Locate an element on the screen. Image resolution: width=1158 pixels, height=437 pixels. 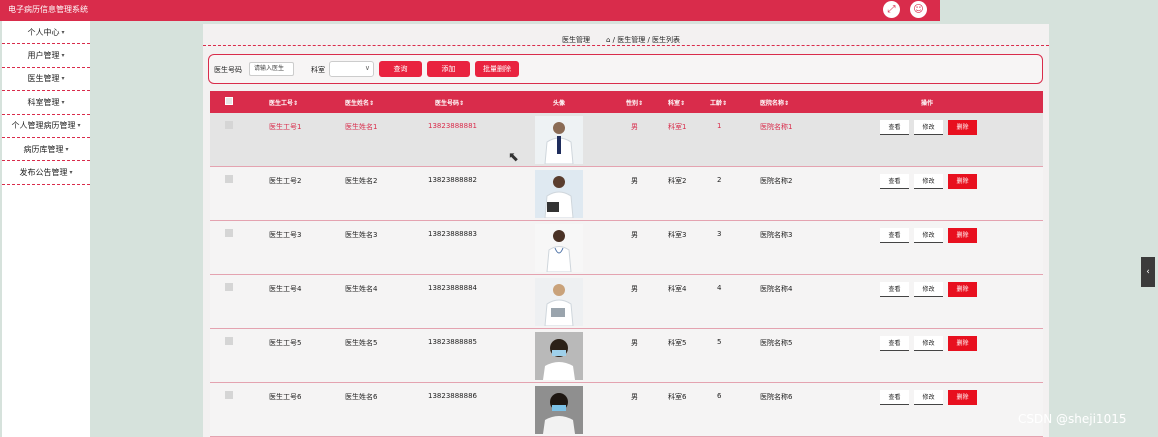
watermark: CSDN @sheji1015 is located at coordinates (1072, 419).